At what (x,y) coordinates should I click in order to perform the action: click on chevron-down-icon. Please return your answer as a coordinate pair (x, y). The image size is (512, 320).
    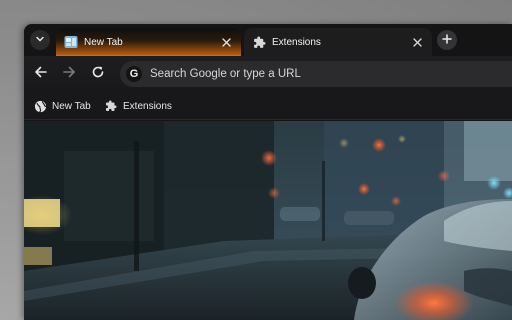
    Looking at the image, I should click on (40, 40).